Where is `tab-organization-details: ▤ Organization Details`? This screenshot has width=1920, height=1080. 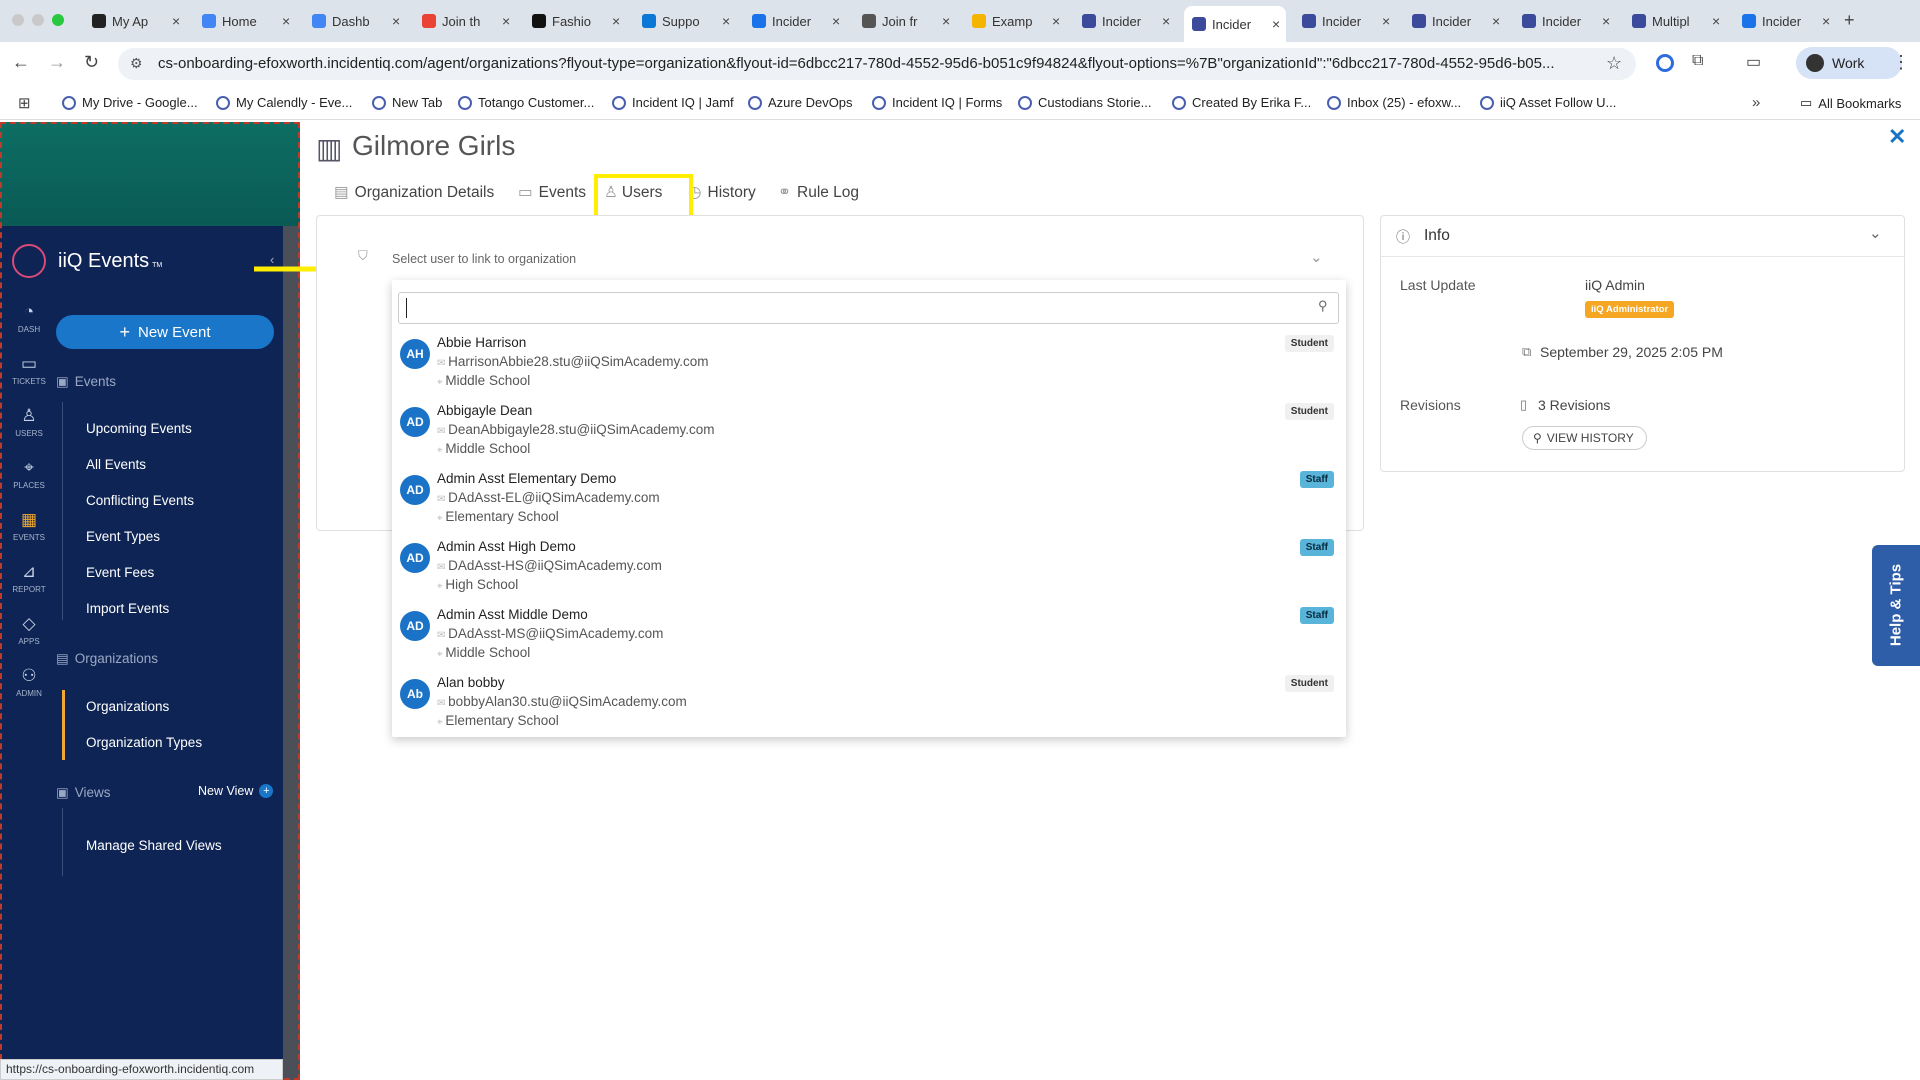
tab-organization-details: ▤ Organization Details is located at coordinates (414, 192).